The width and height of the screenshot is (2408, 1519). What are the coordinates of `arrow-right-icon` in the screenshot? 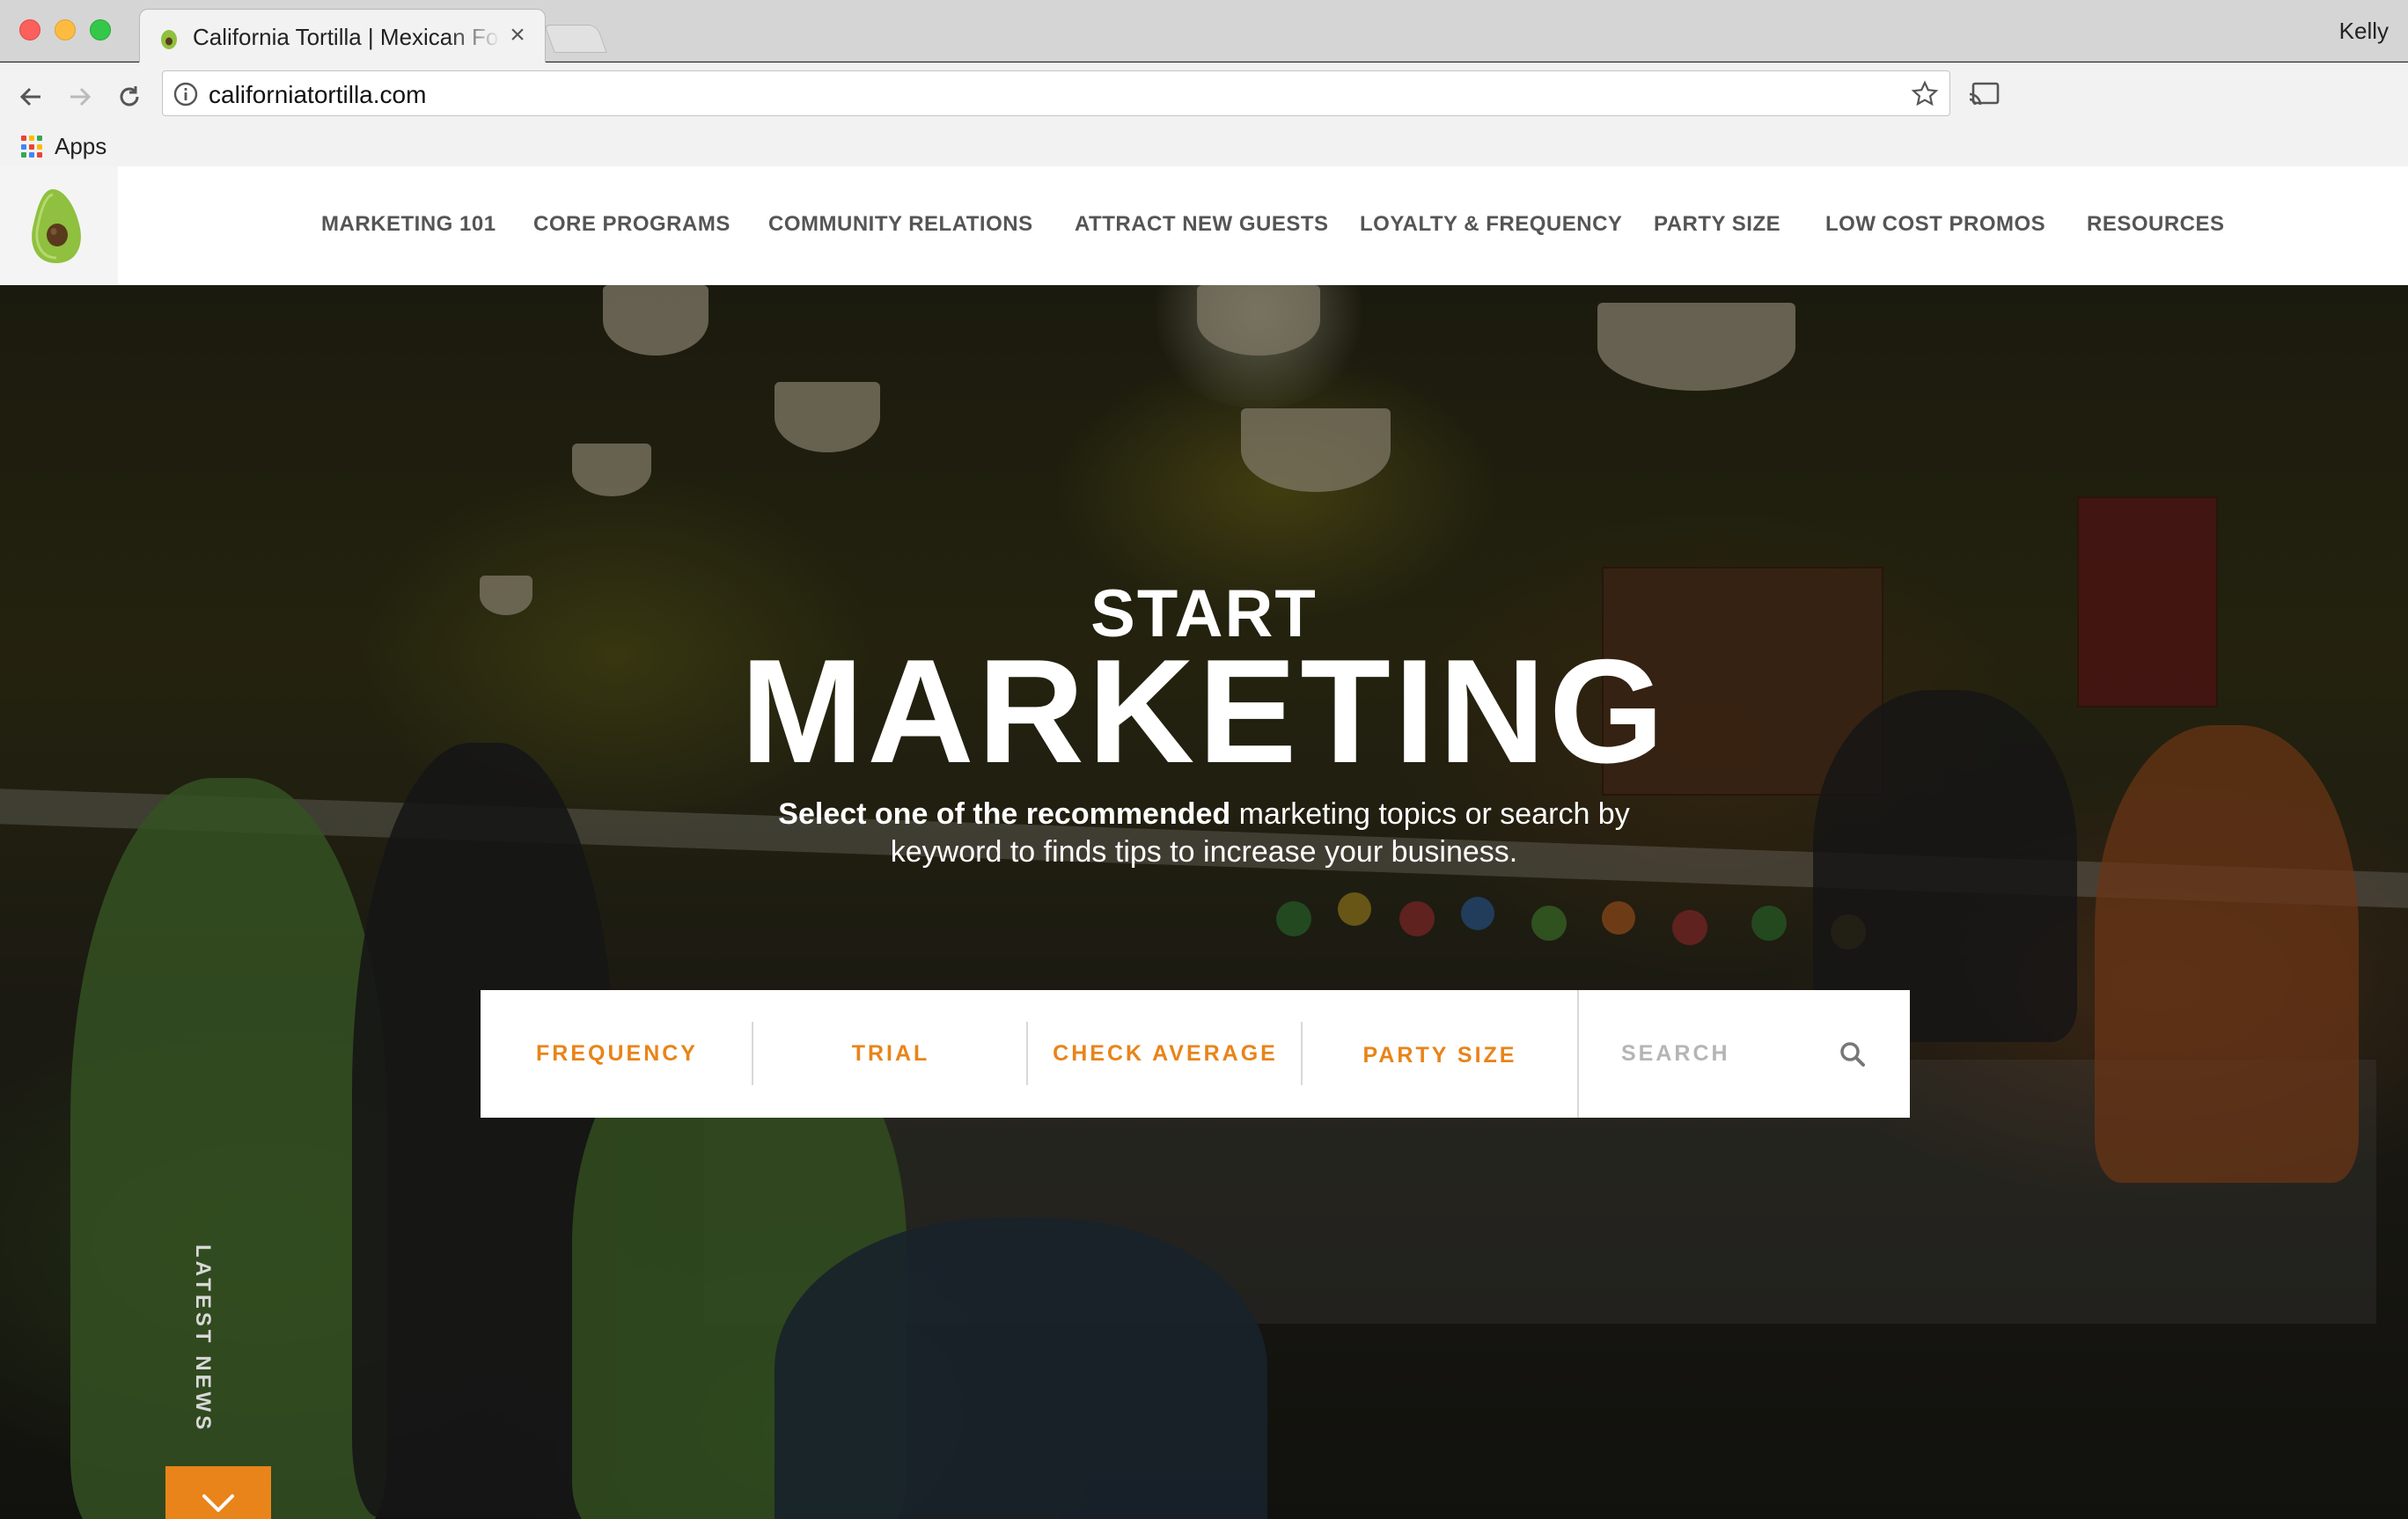 It's located at (81, 96).